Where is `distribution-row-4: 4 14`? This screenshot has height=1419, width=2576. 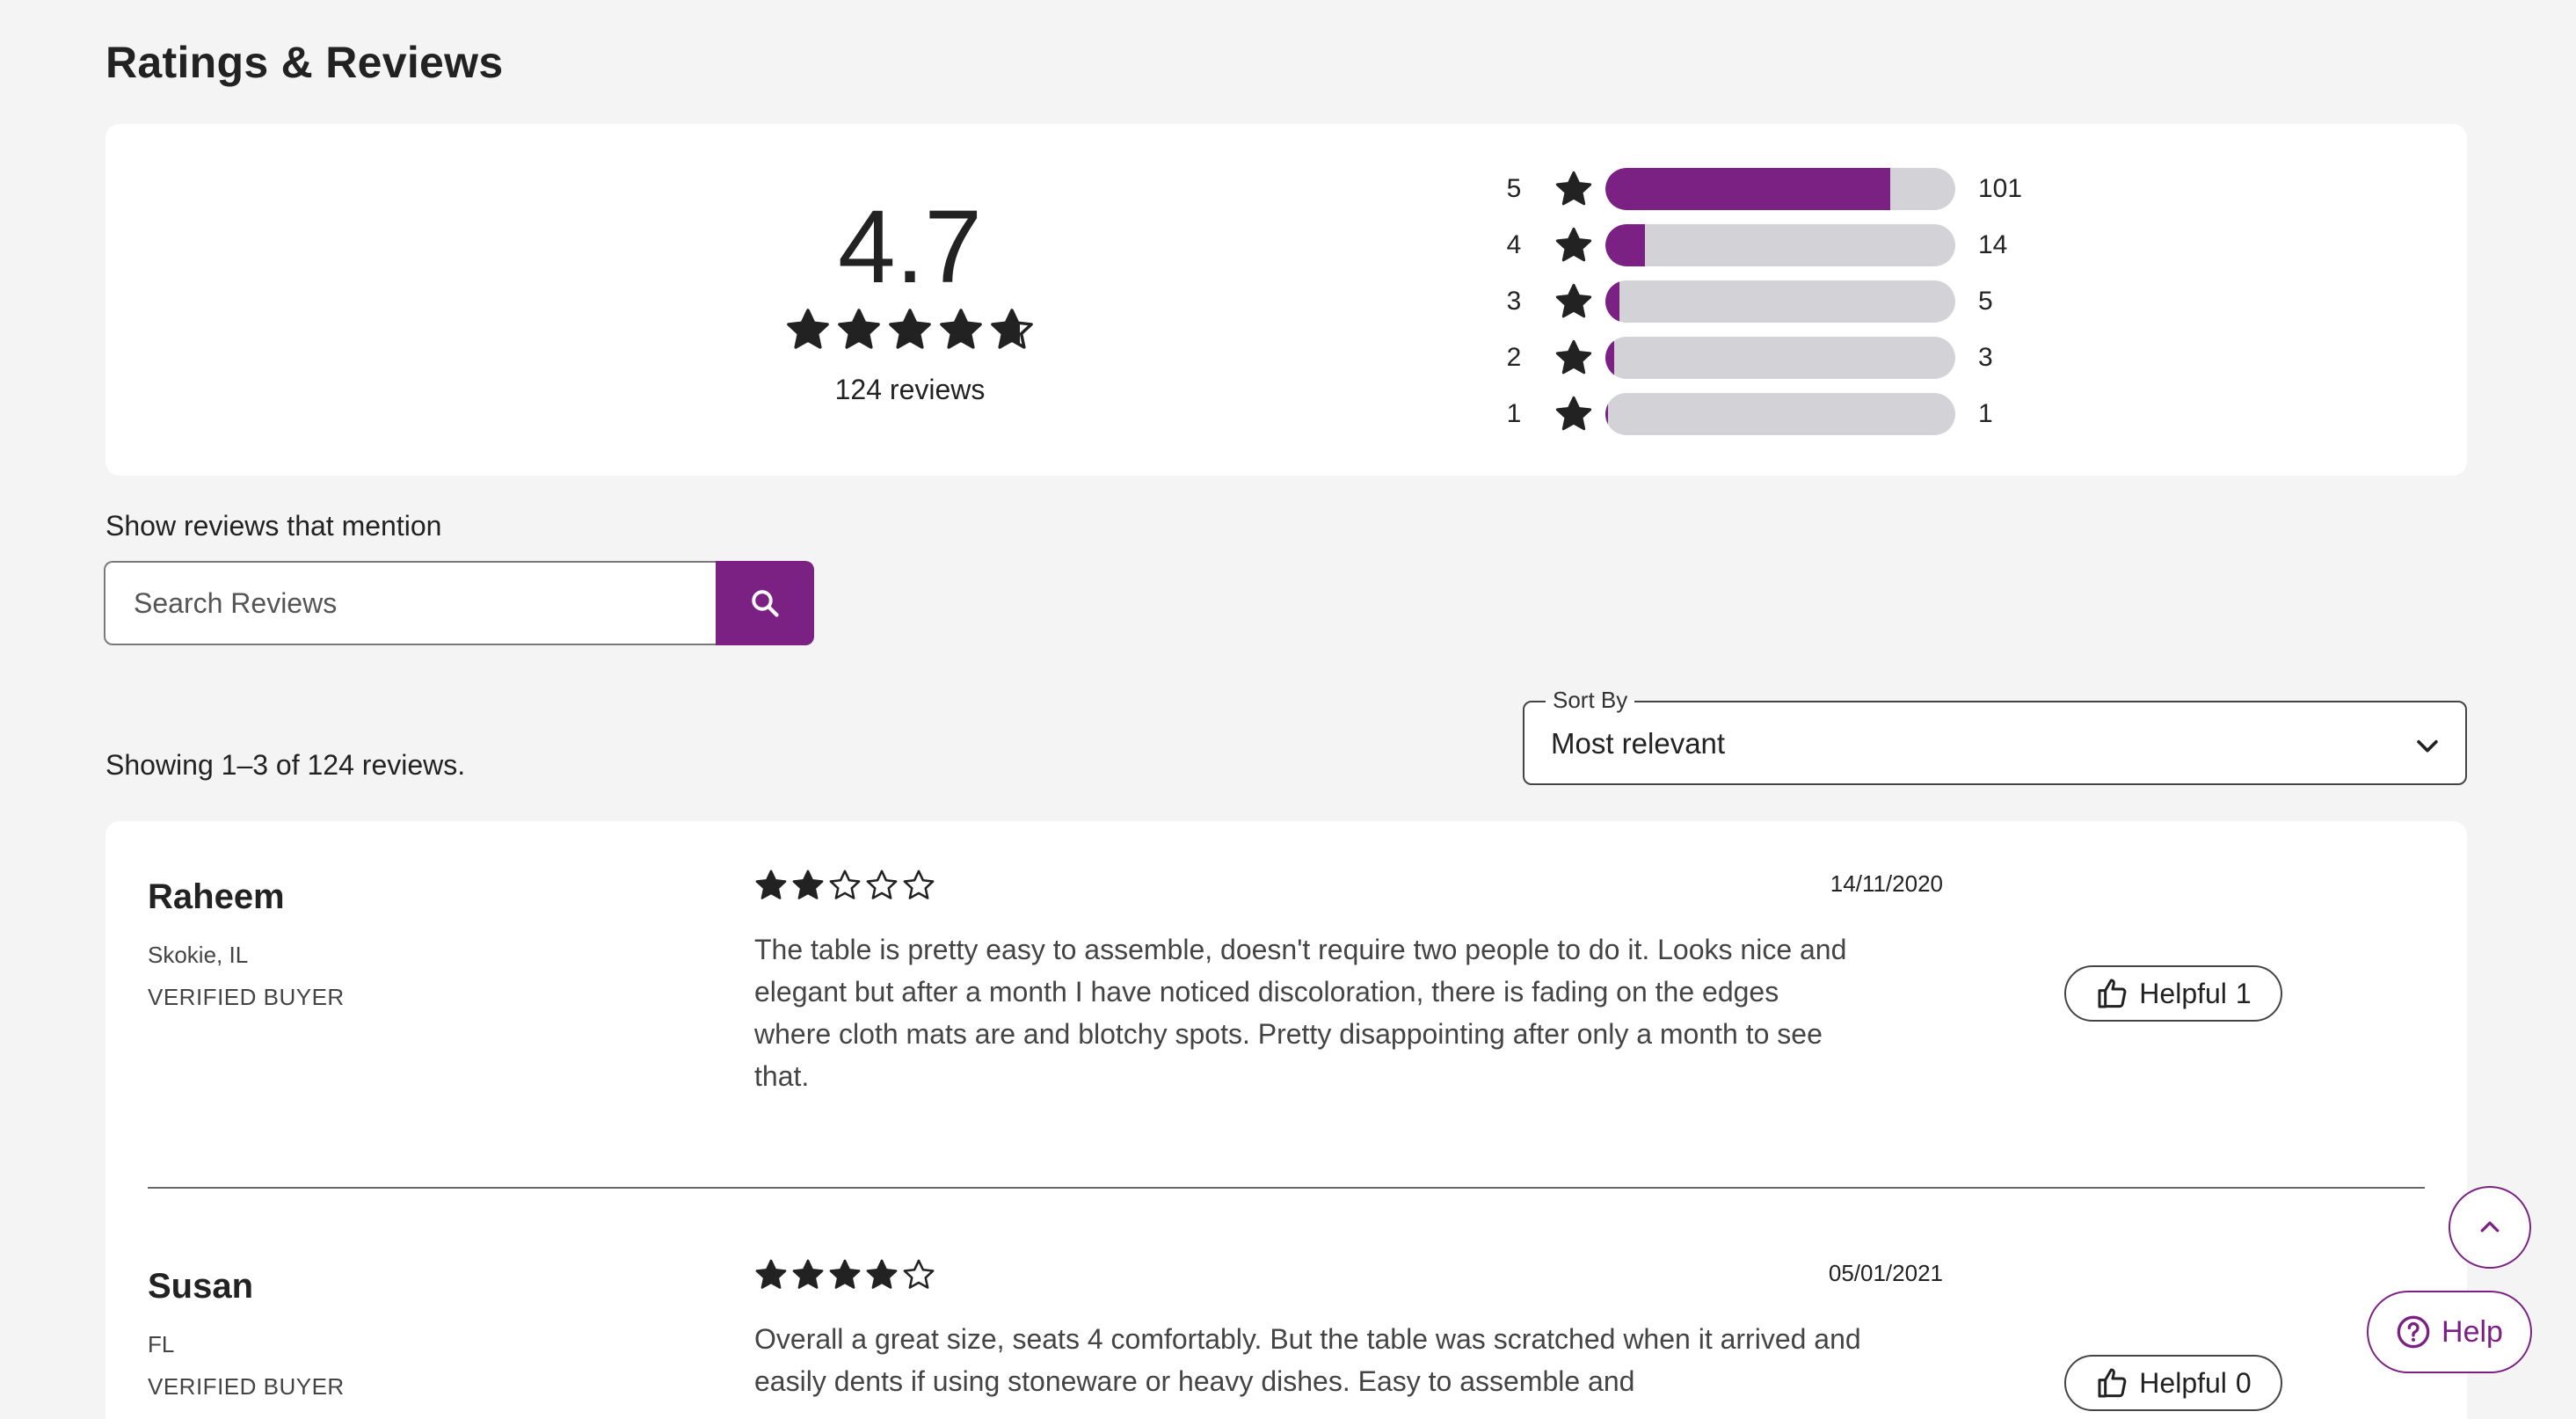
distribution-row-4: 4 14 is located at coordinates (1759, 245).